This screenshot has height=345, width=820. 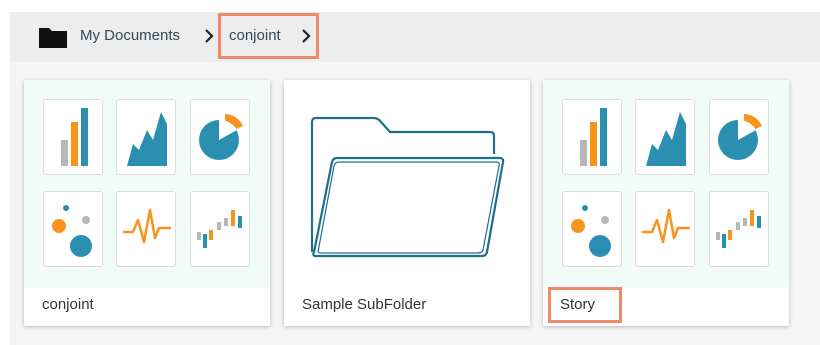 What do you see at coordinates (68, 304) in the screenshot?
I see `card-label: conjoint` at bounding box center [68, 304].